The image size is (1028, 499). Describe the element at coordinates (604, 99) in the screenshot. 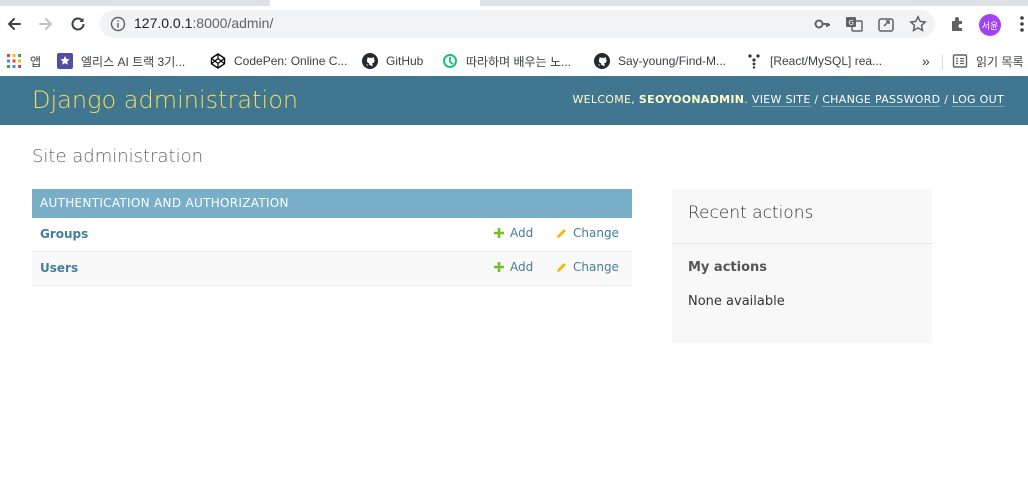

I see `welcome-text: WELCOME,` at that location.